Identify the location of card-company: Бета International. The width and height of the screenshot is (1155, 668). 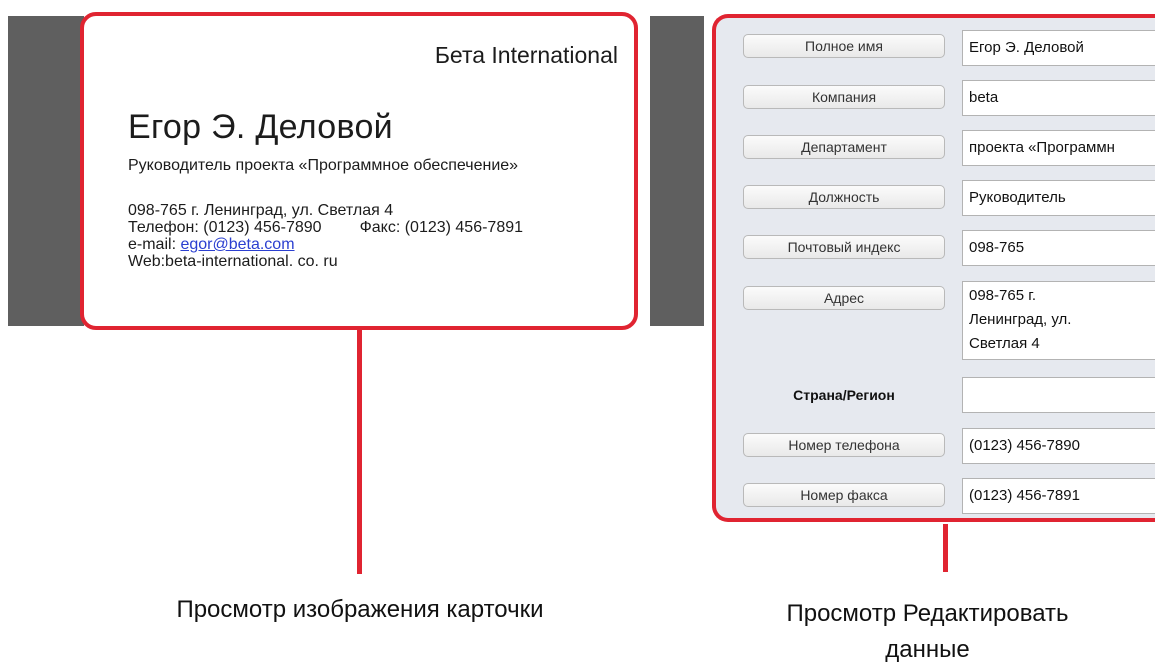
(526, 55).